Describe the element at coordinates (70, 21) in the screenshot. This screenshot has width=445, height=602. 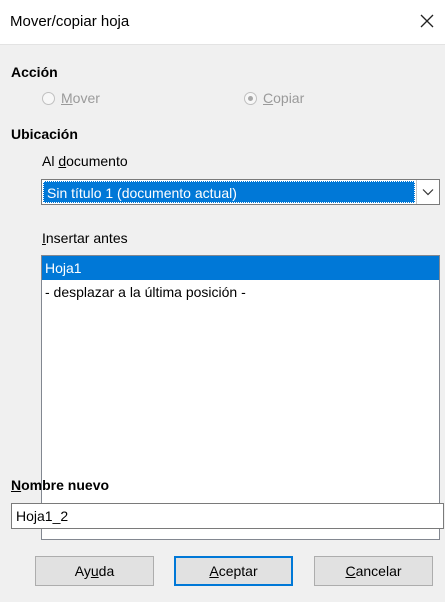
I see `dialog-title: Mover/copiar hoja` at that location.